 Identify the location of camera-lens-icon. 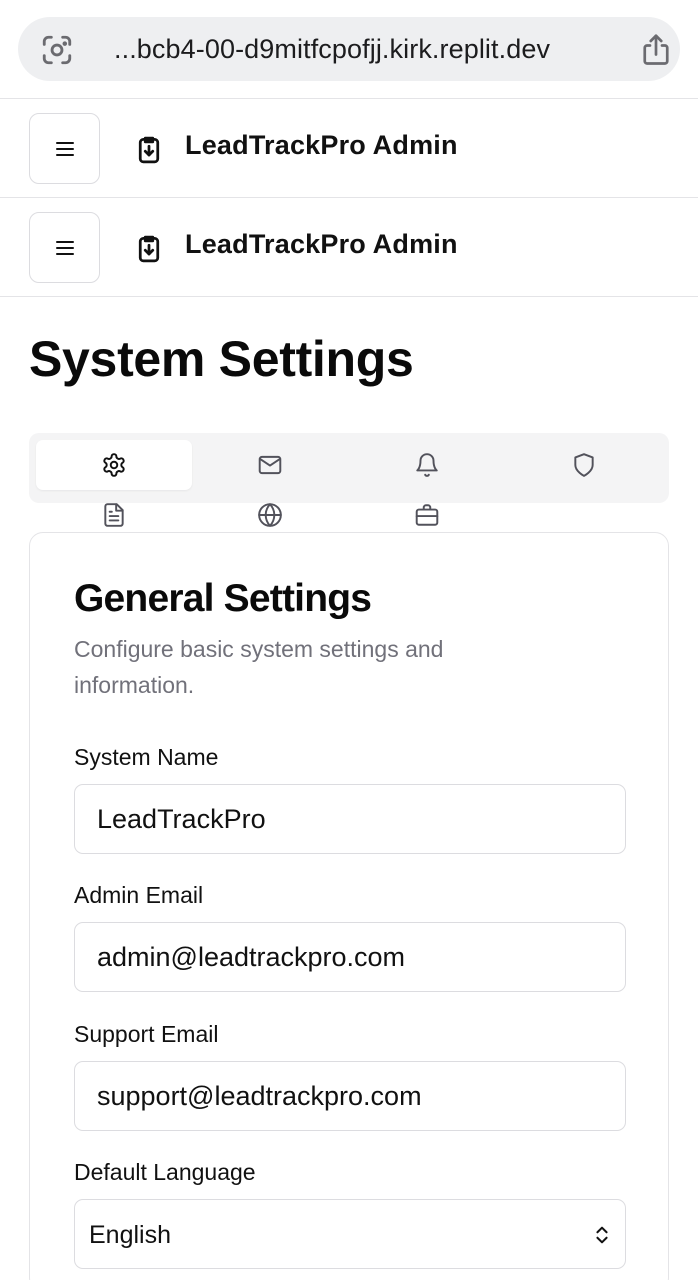
(57, 50).